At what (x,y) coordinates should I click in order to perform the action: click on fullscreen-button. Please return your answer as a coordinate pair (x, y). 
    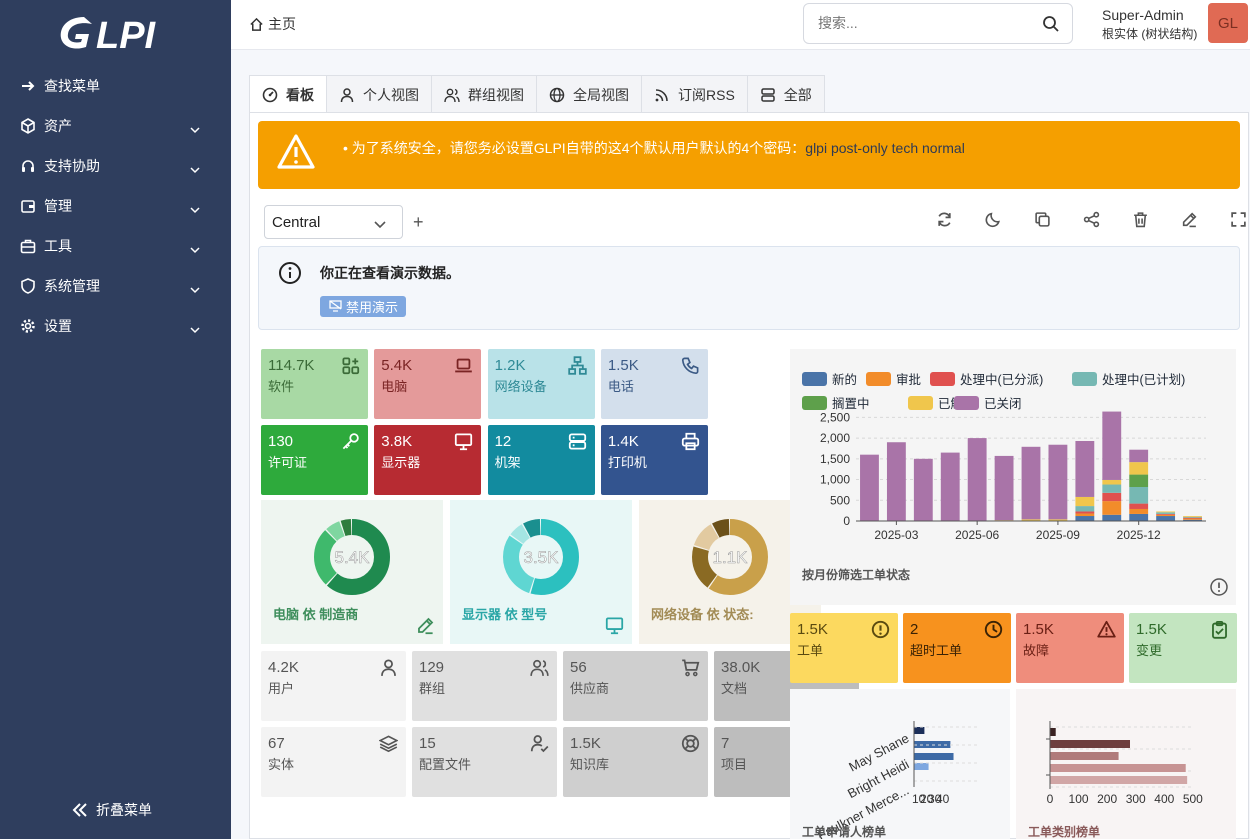
    Looking at the image, I should click on (1232, 221).